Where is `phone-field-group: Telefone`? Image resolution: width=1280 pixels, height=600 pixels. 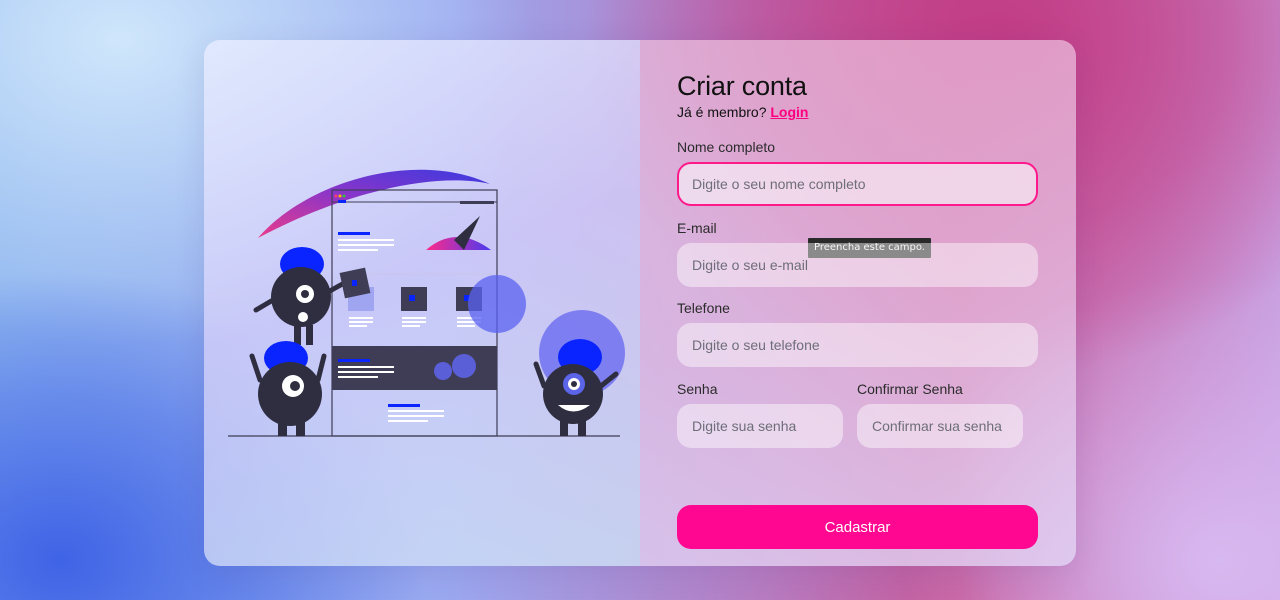
phone-field-group: Telefone is located at coordinates (857, 333).